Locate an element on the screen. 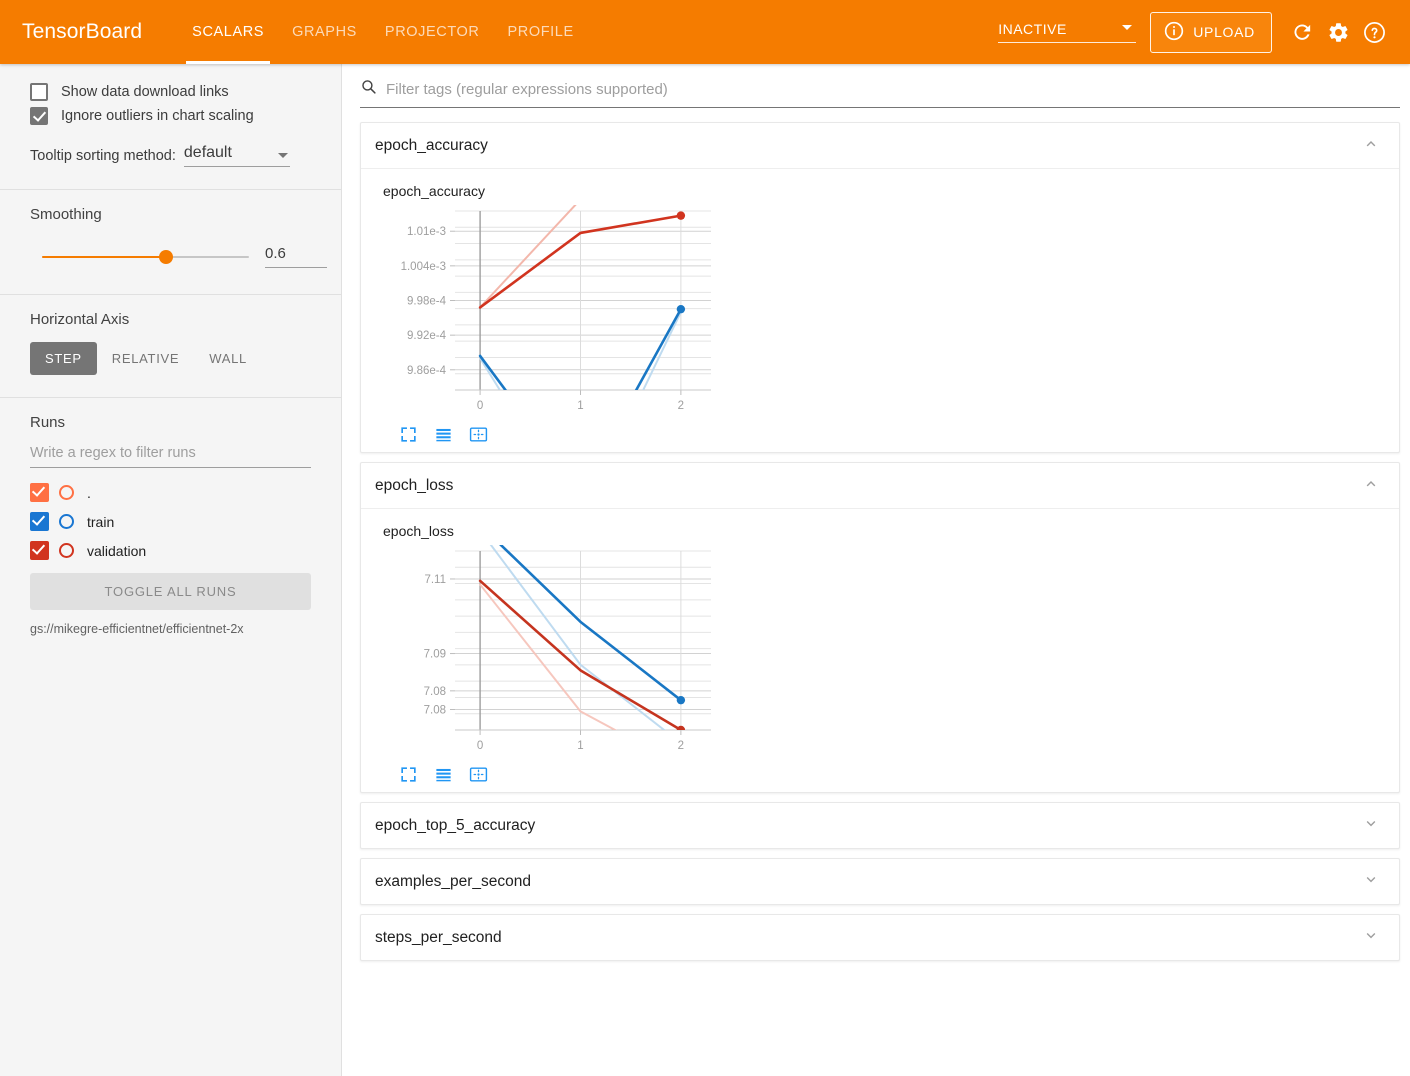 Image resolution: width=1410 pixels, height=1076 pixels. chart-toolbar-epoch-accuracy is located at coordinates (899, 434).